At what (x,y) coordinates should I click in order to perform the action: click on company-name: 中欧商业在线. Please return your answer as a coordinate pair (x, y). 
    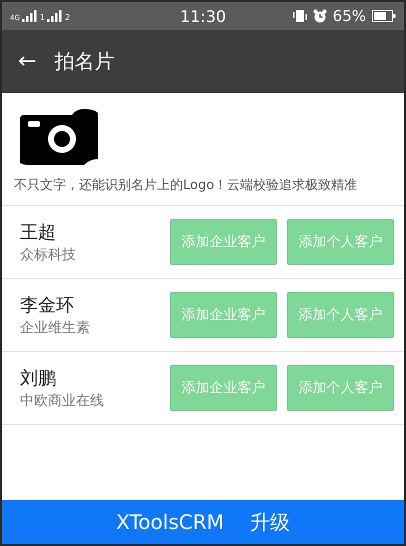
    Looking at the image, I should click on (62, 401).